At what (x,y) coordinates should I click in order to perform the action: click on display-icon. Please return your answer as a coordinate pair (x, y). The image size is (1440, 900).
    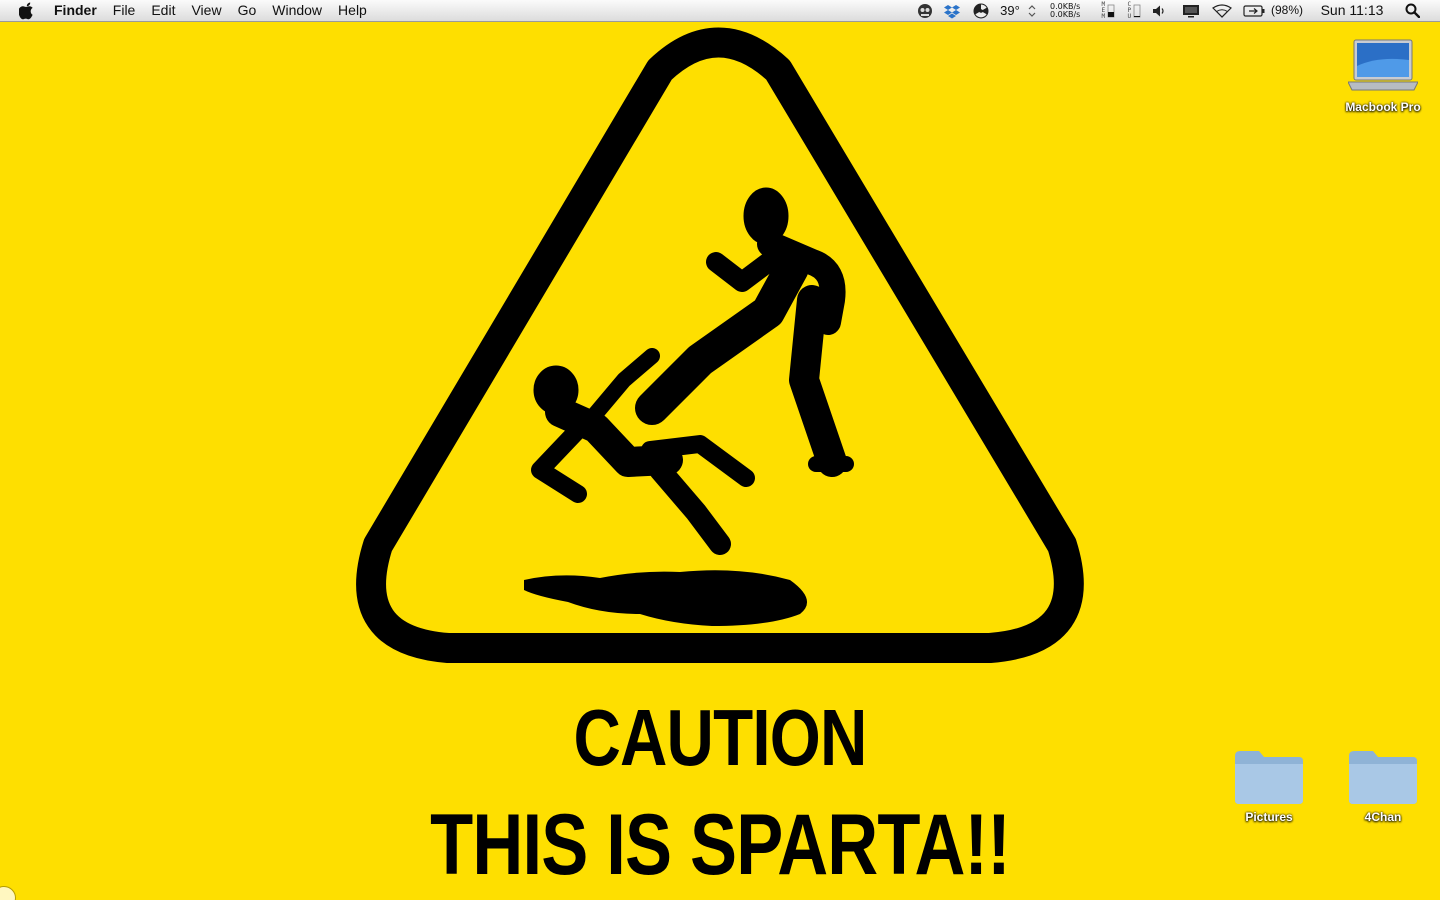
    Looking at the image, I should click on (1191, 10).